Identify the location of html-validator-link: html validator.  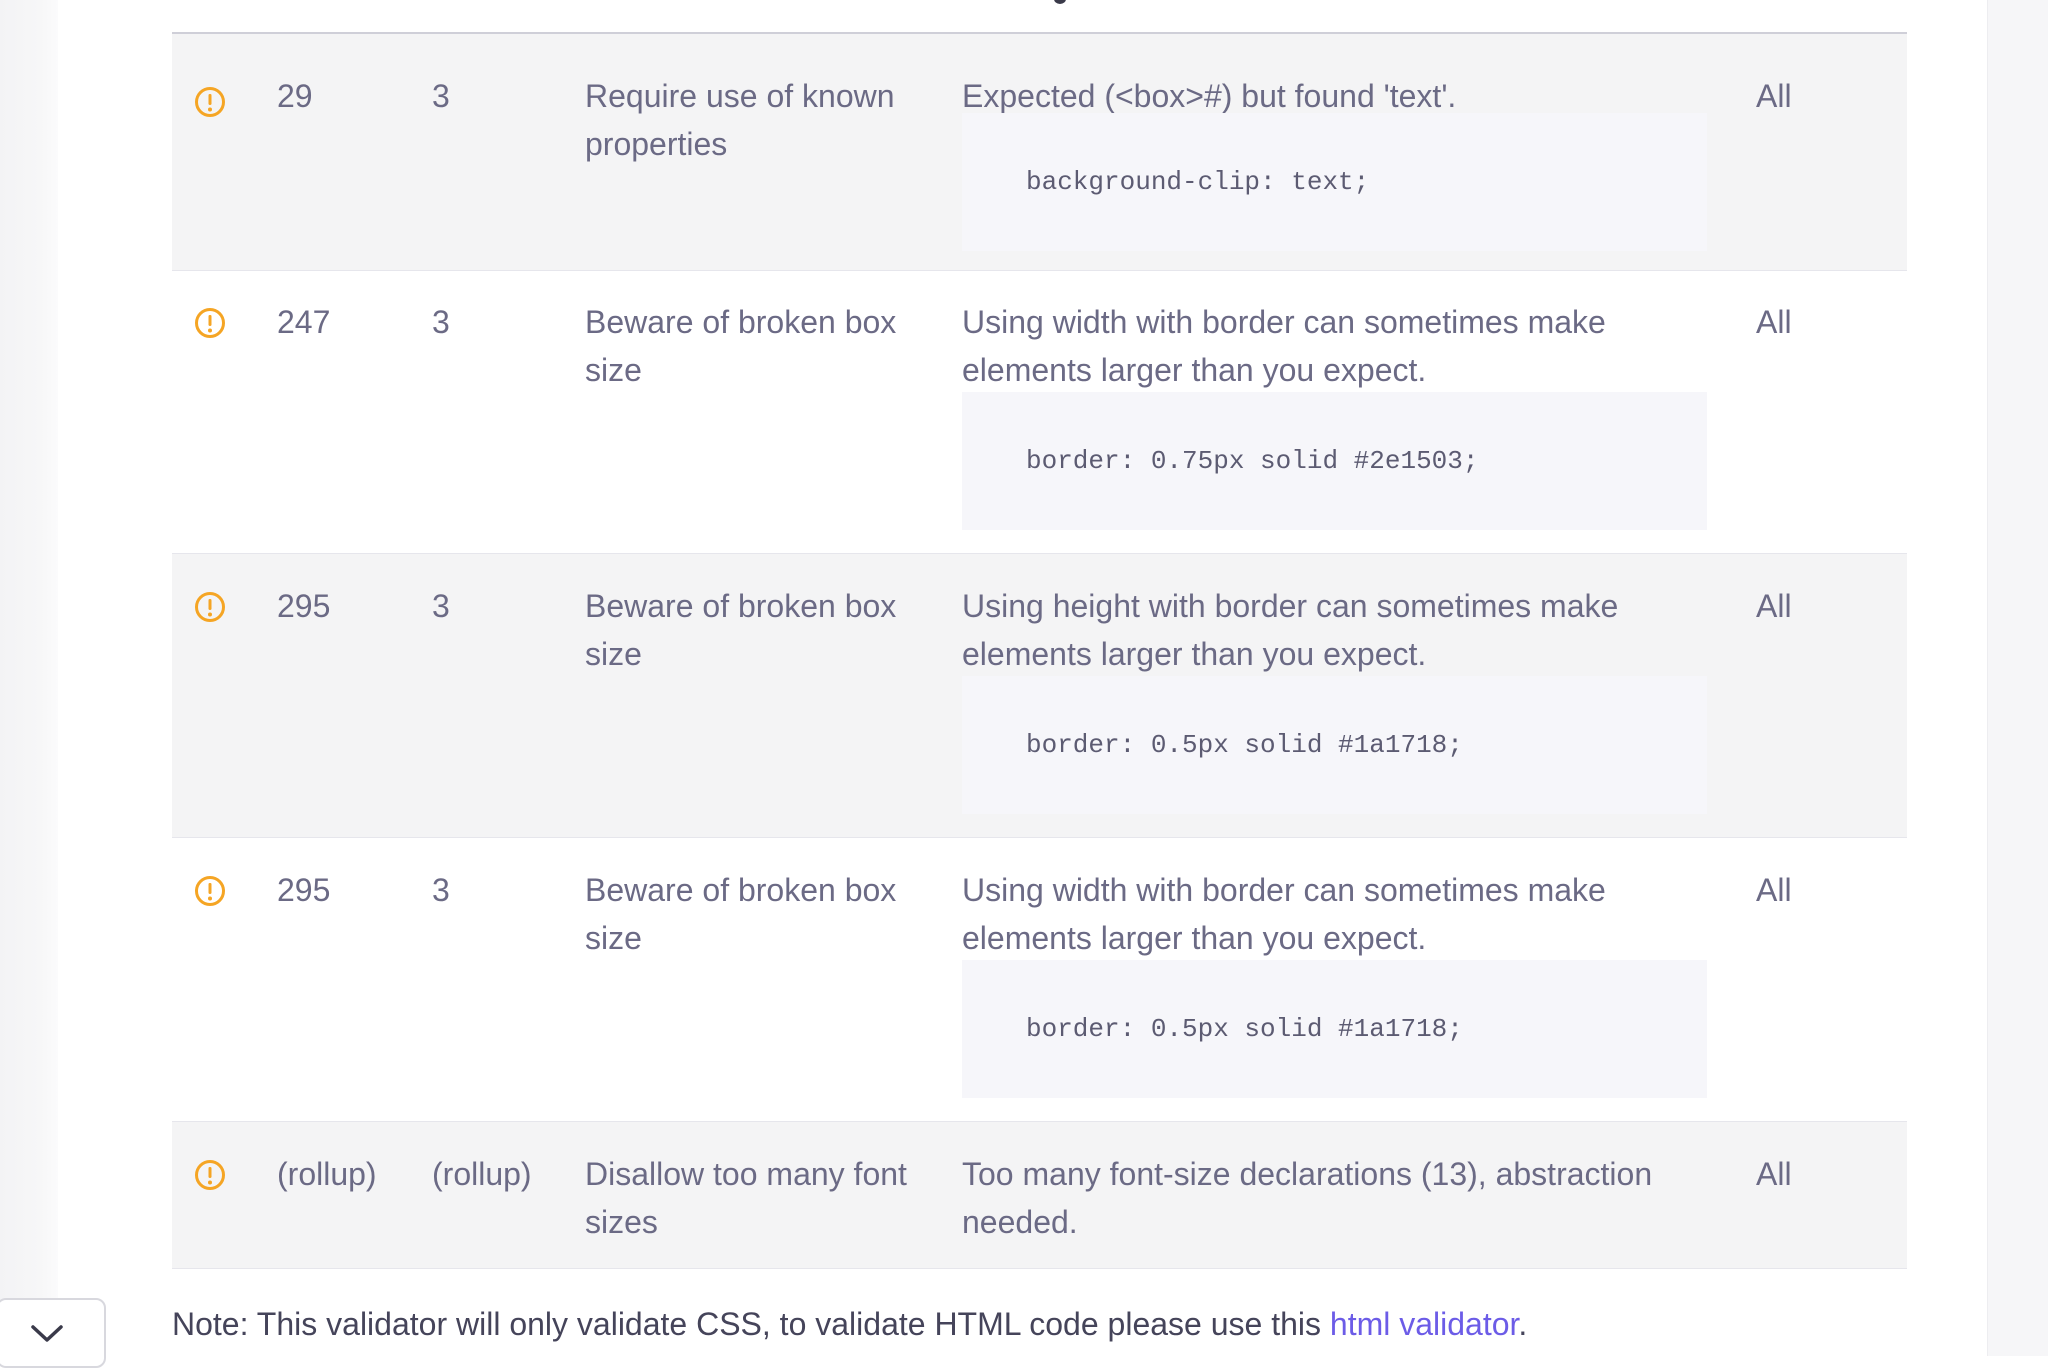
(1424, 1324).